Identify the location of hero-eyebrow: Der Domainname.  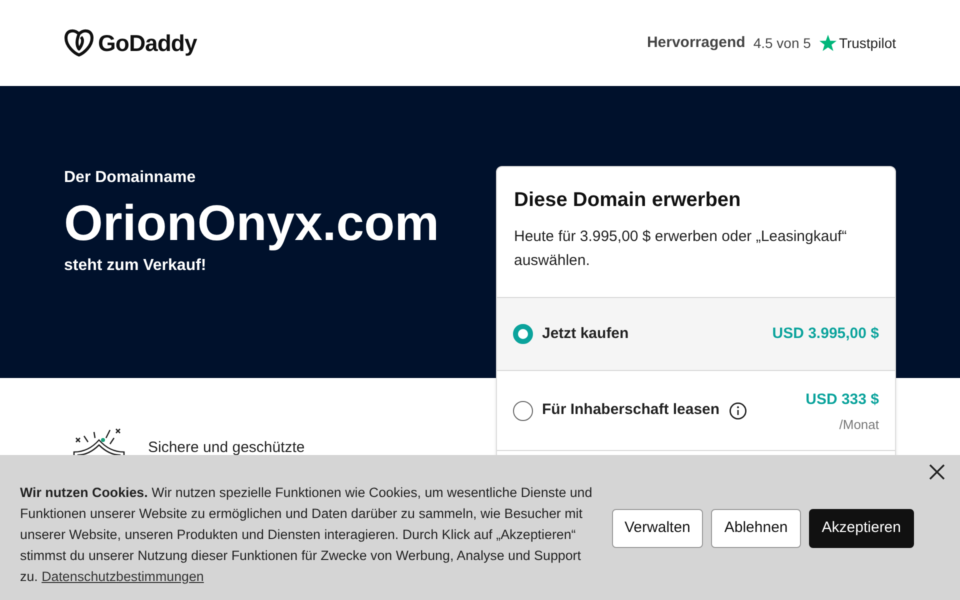
(130, 178).